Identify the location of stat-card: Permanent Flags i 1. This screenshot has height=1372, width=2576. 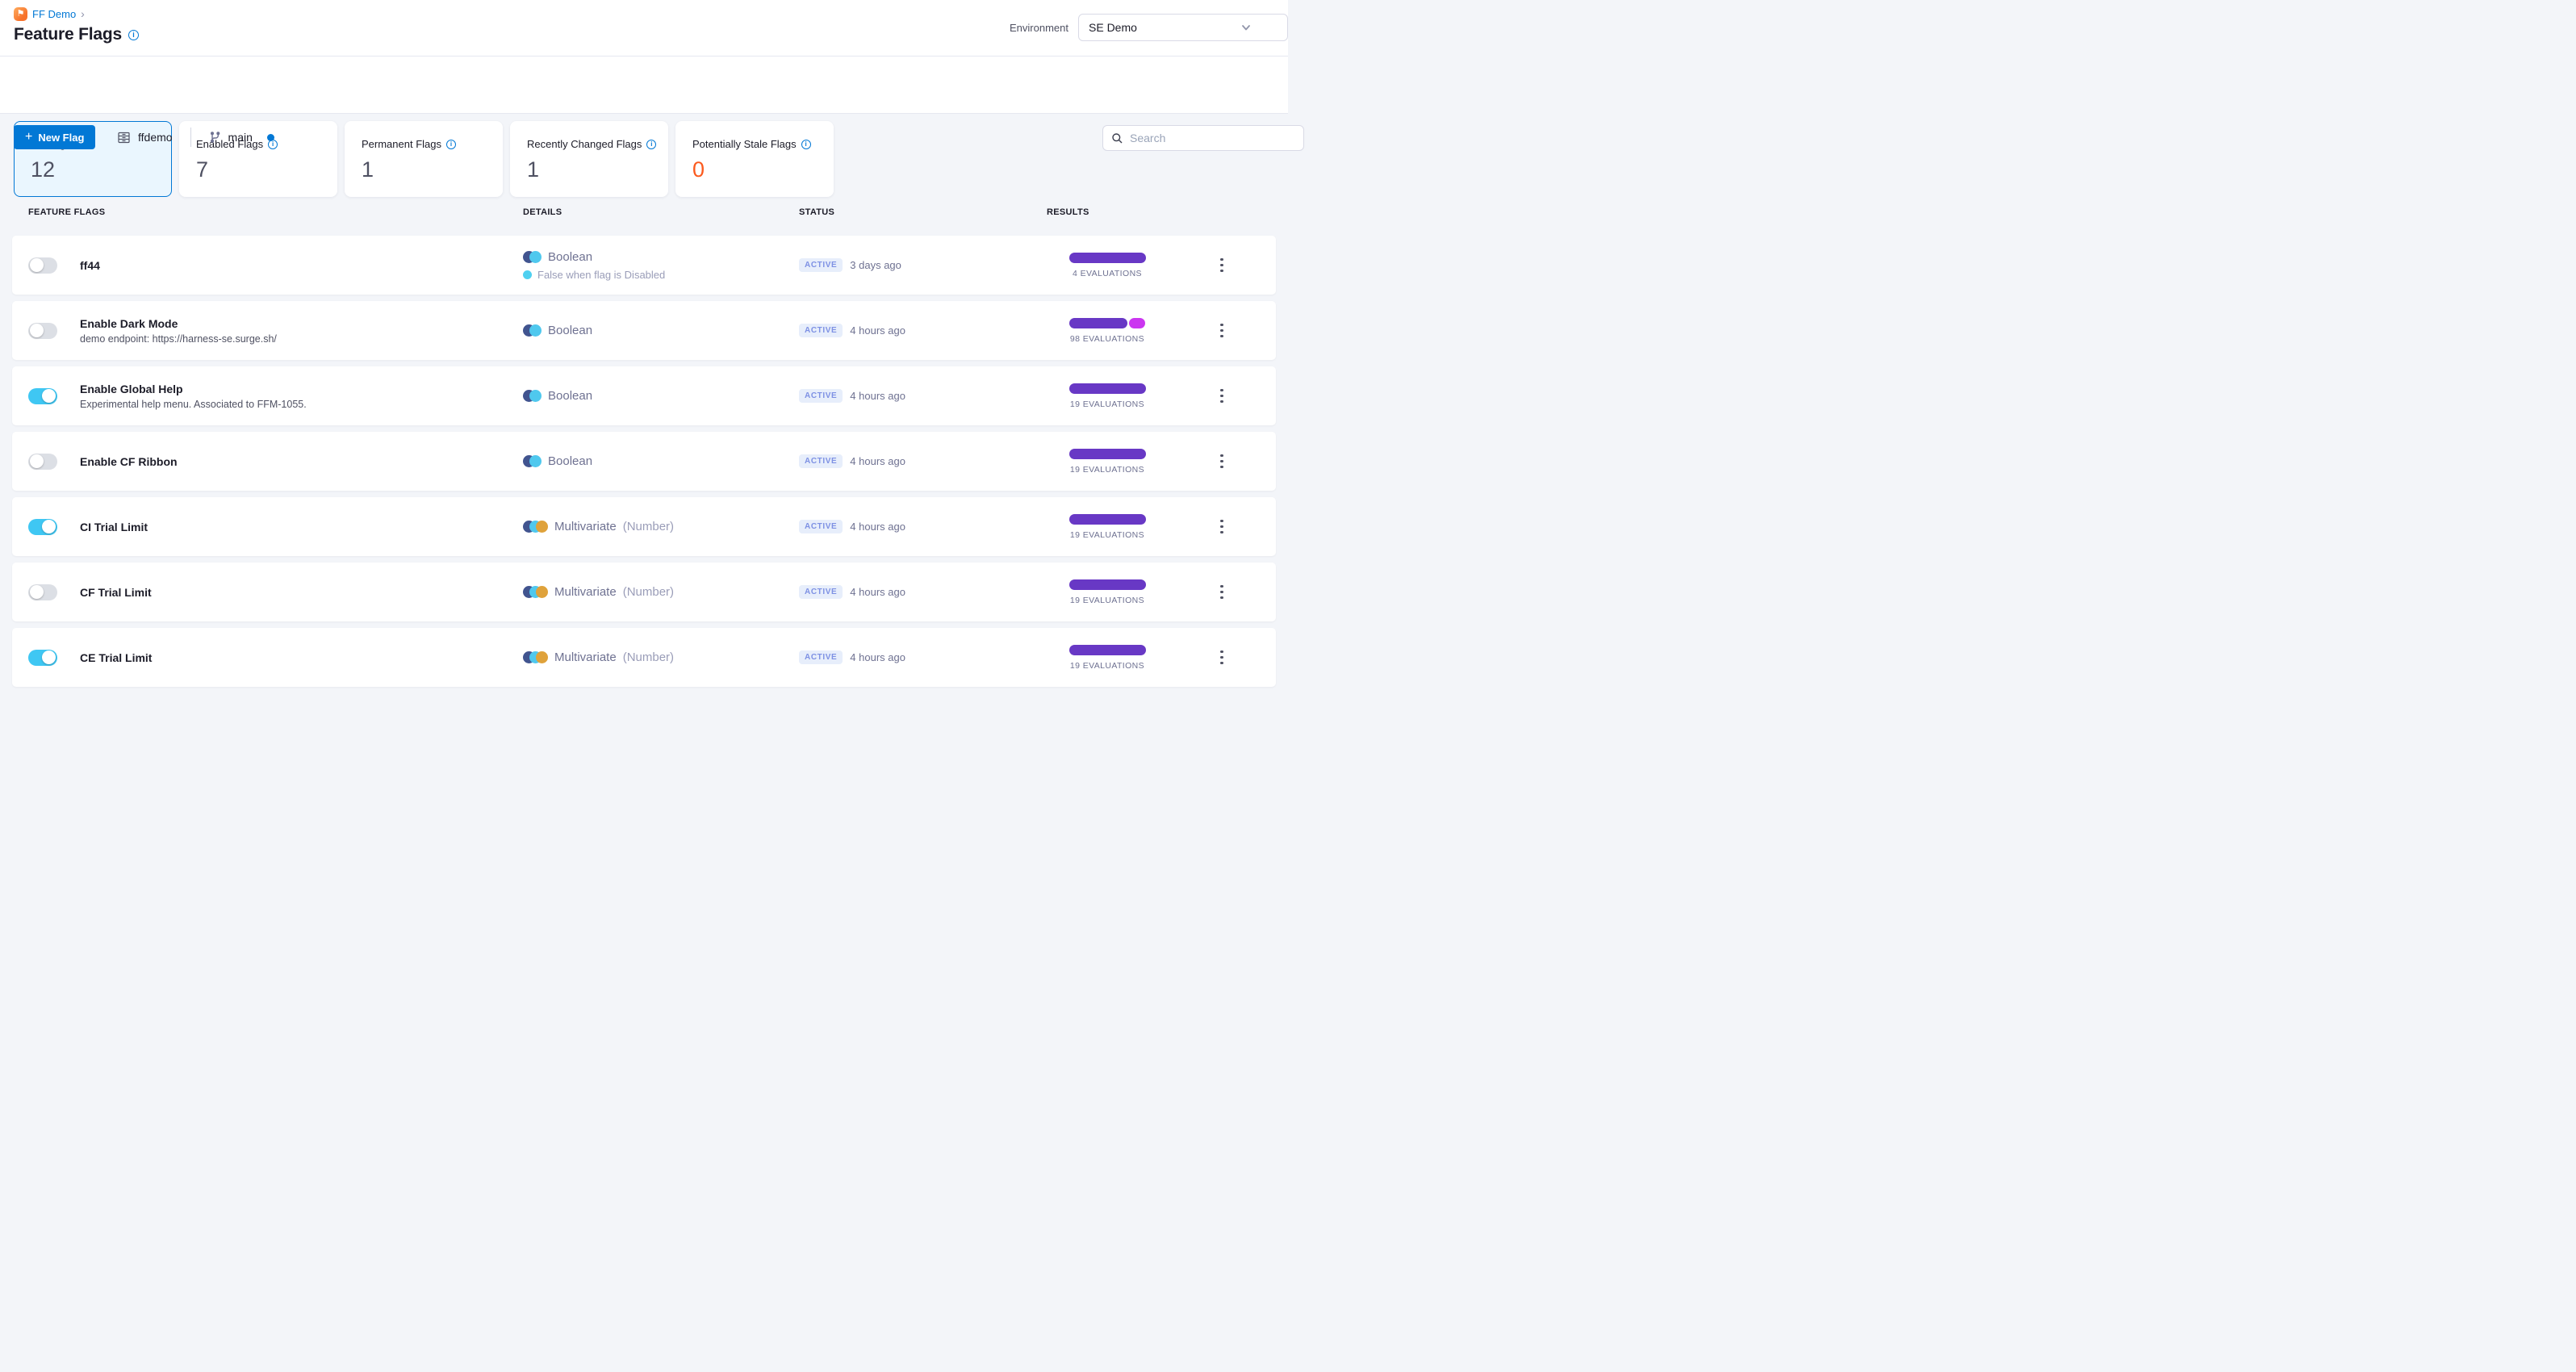
(424, 159).